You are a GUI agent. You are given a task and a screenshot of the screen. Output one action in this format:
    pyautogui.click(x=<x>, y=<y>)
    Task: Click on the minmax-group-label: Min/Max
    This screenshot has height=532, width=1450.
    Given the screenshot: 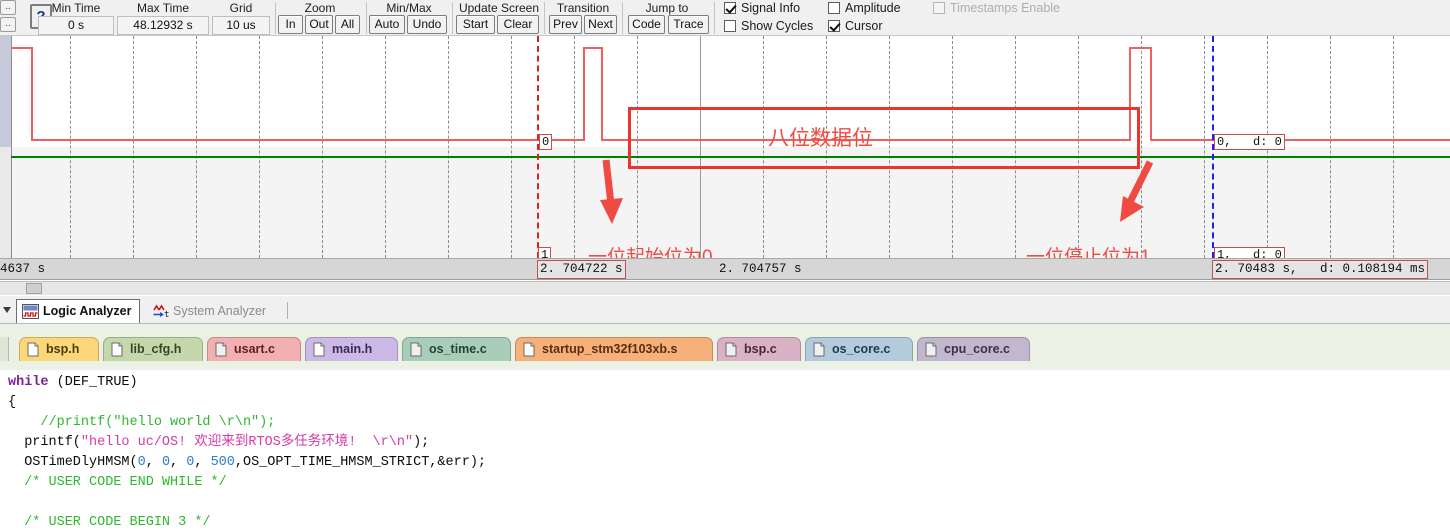 What is the action you would take?
    pyautogui.click(x=409, y=8)
    